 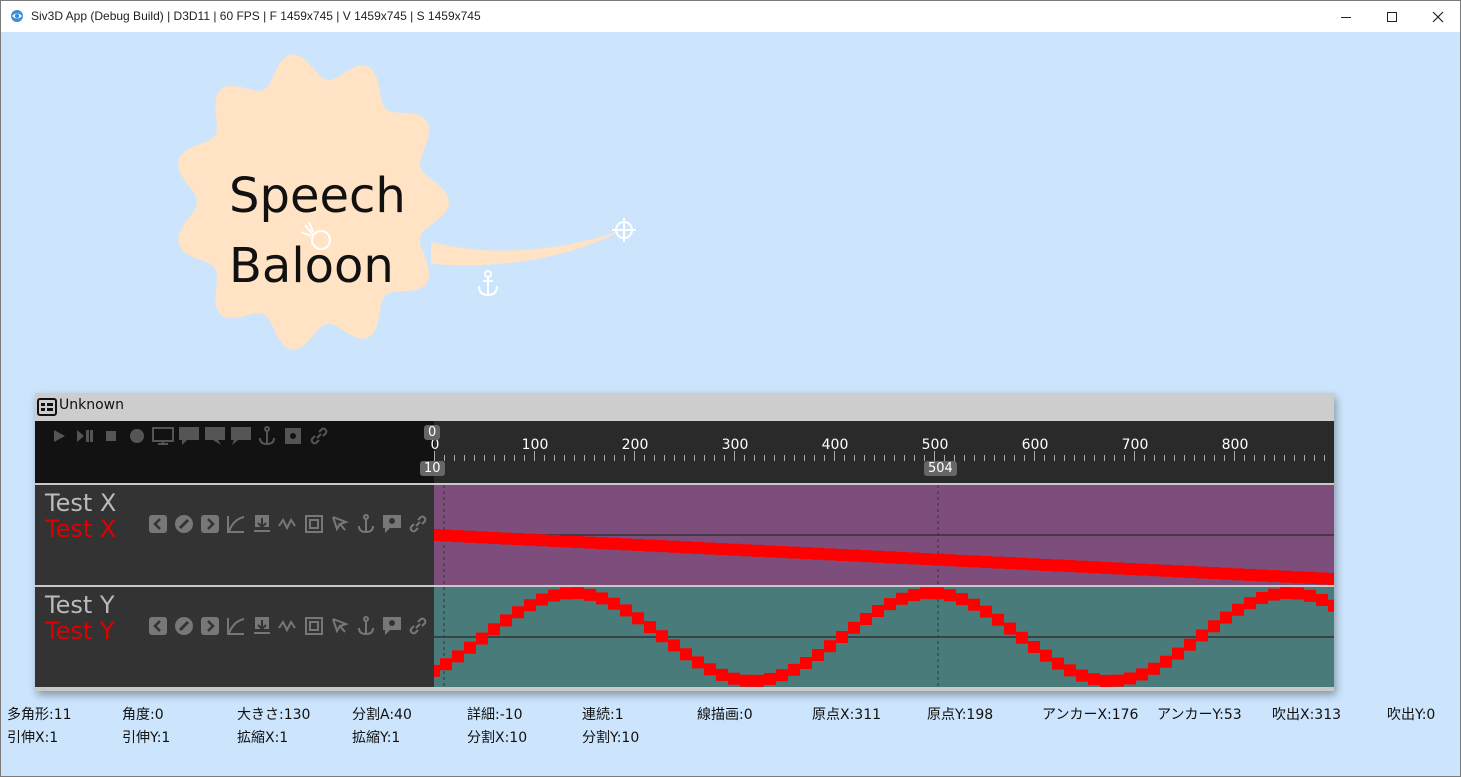 I want to click on track-curve-x, so click(x=884, y=535).